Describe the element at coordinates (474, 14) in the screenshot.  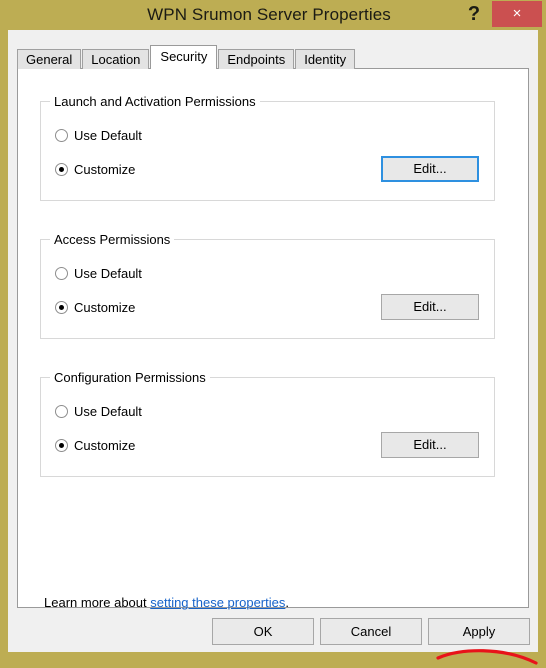
I see `help-icon: ?` at that location.